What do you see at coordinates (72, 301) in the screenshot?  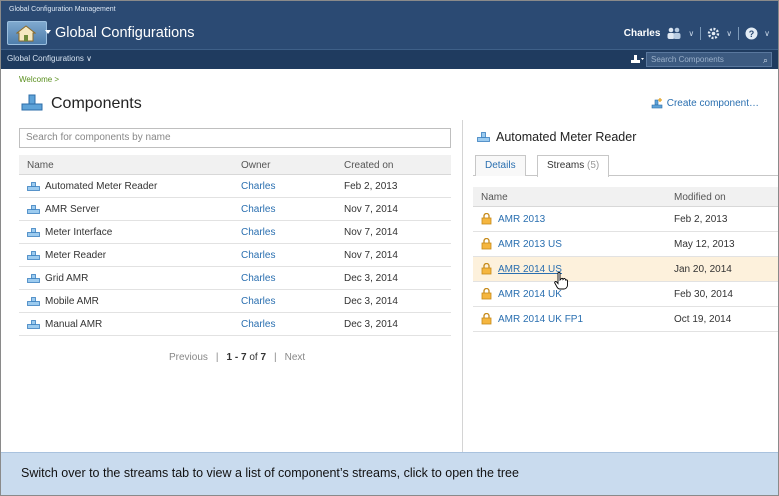 I see `component-name: Mobile AMR` at bounding box center [72, 301].